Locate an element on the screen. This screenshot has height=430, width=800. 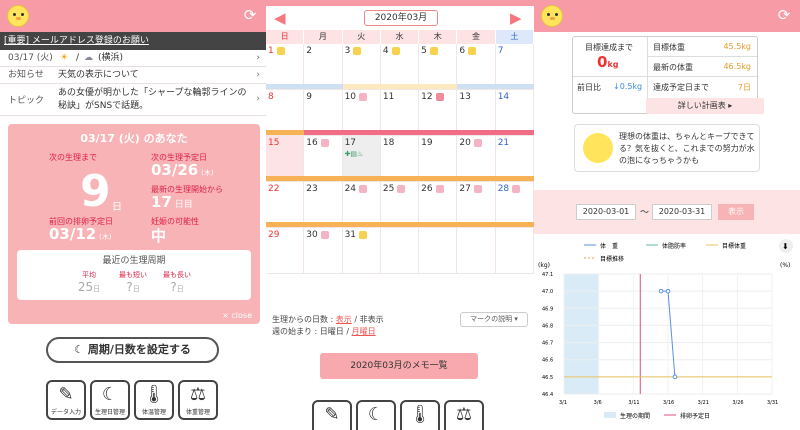
plan-button: 詳しい計画表 ▸ is located at coordinates (705, 106).